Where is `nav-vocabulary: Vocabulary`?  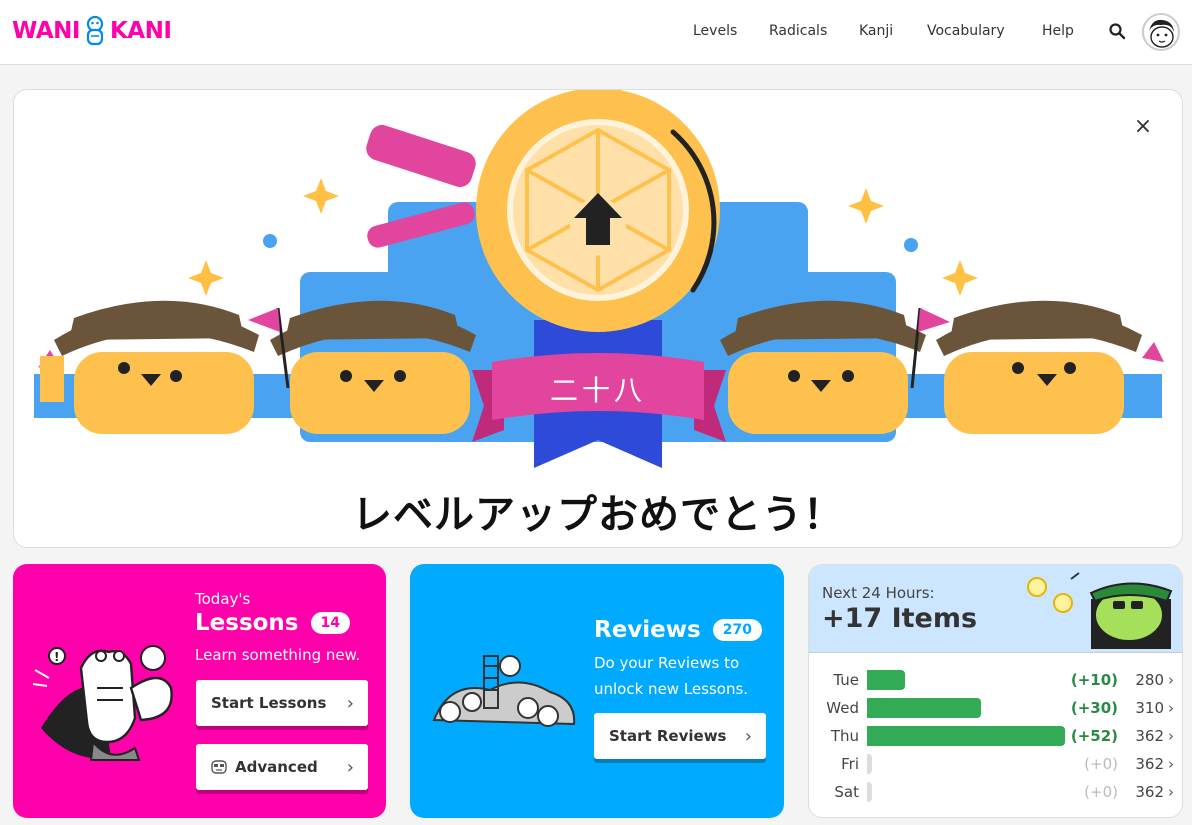 nav-vocabulary: Vocabulary is located at coordinates (966, 31).